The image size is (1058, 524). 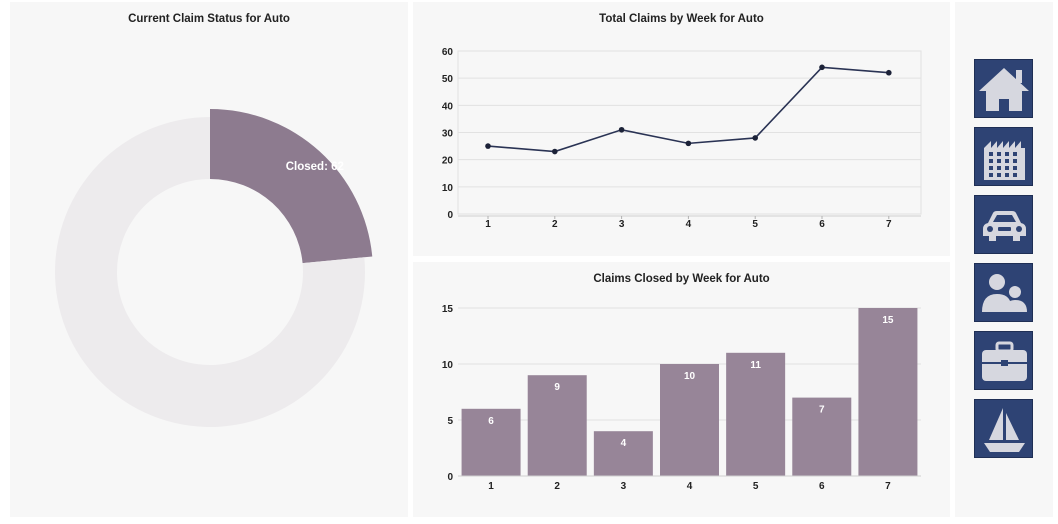 What do you see at coordinates (1004, 259) in the screenshot?
I see `line-of-business-nav` at bounding box center [1004, 259].